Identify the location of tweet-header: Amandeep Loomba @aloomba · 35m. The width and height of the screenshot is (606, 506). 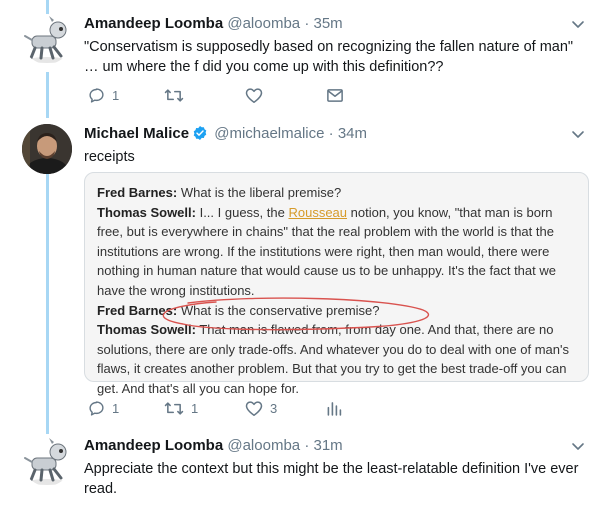
(335, 24).